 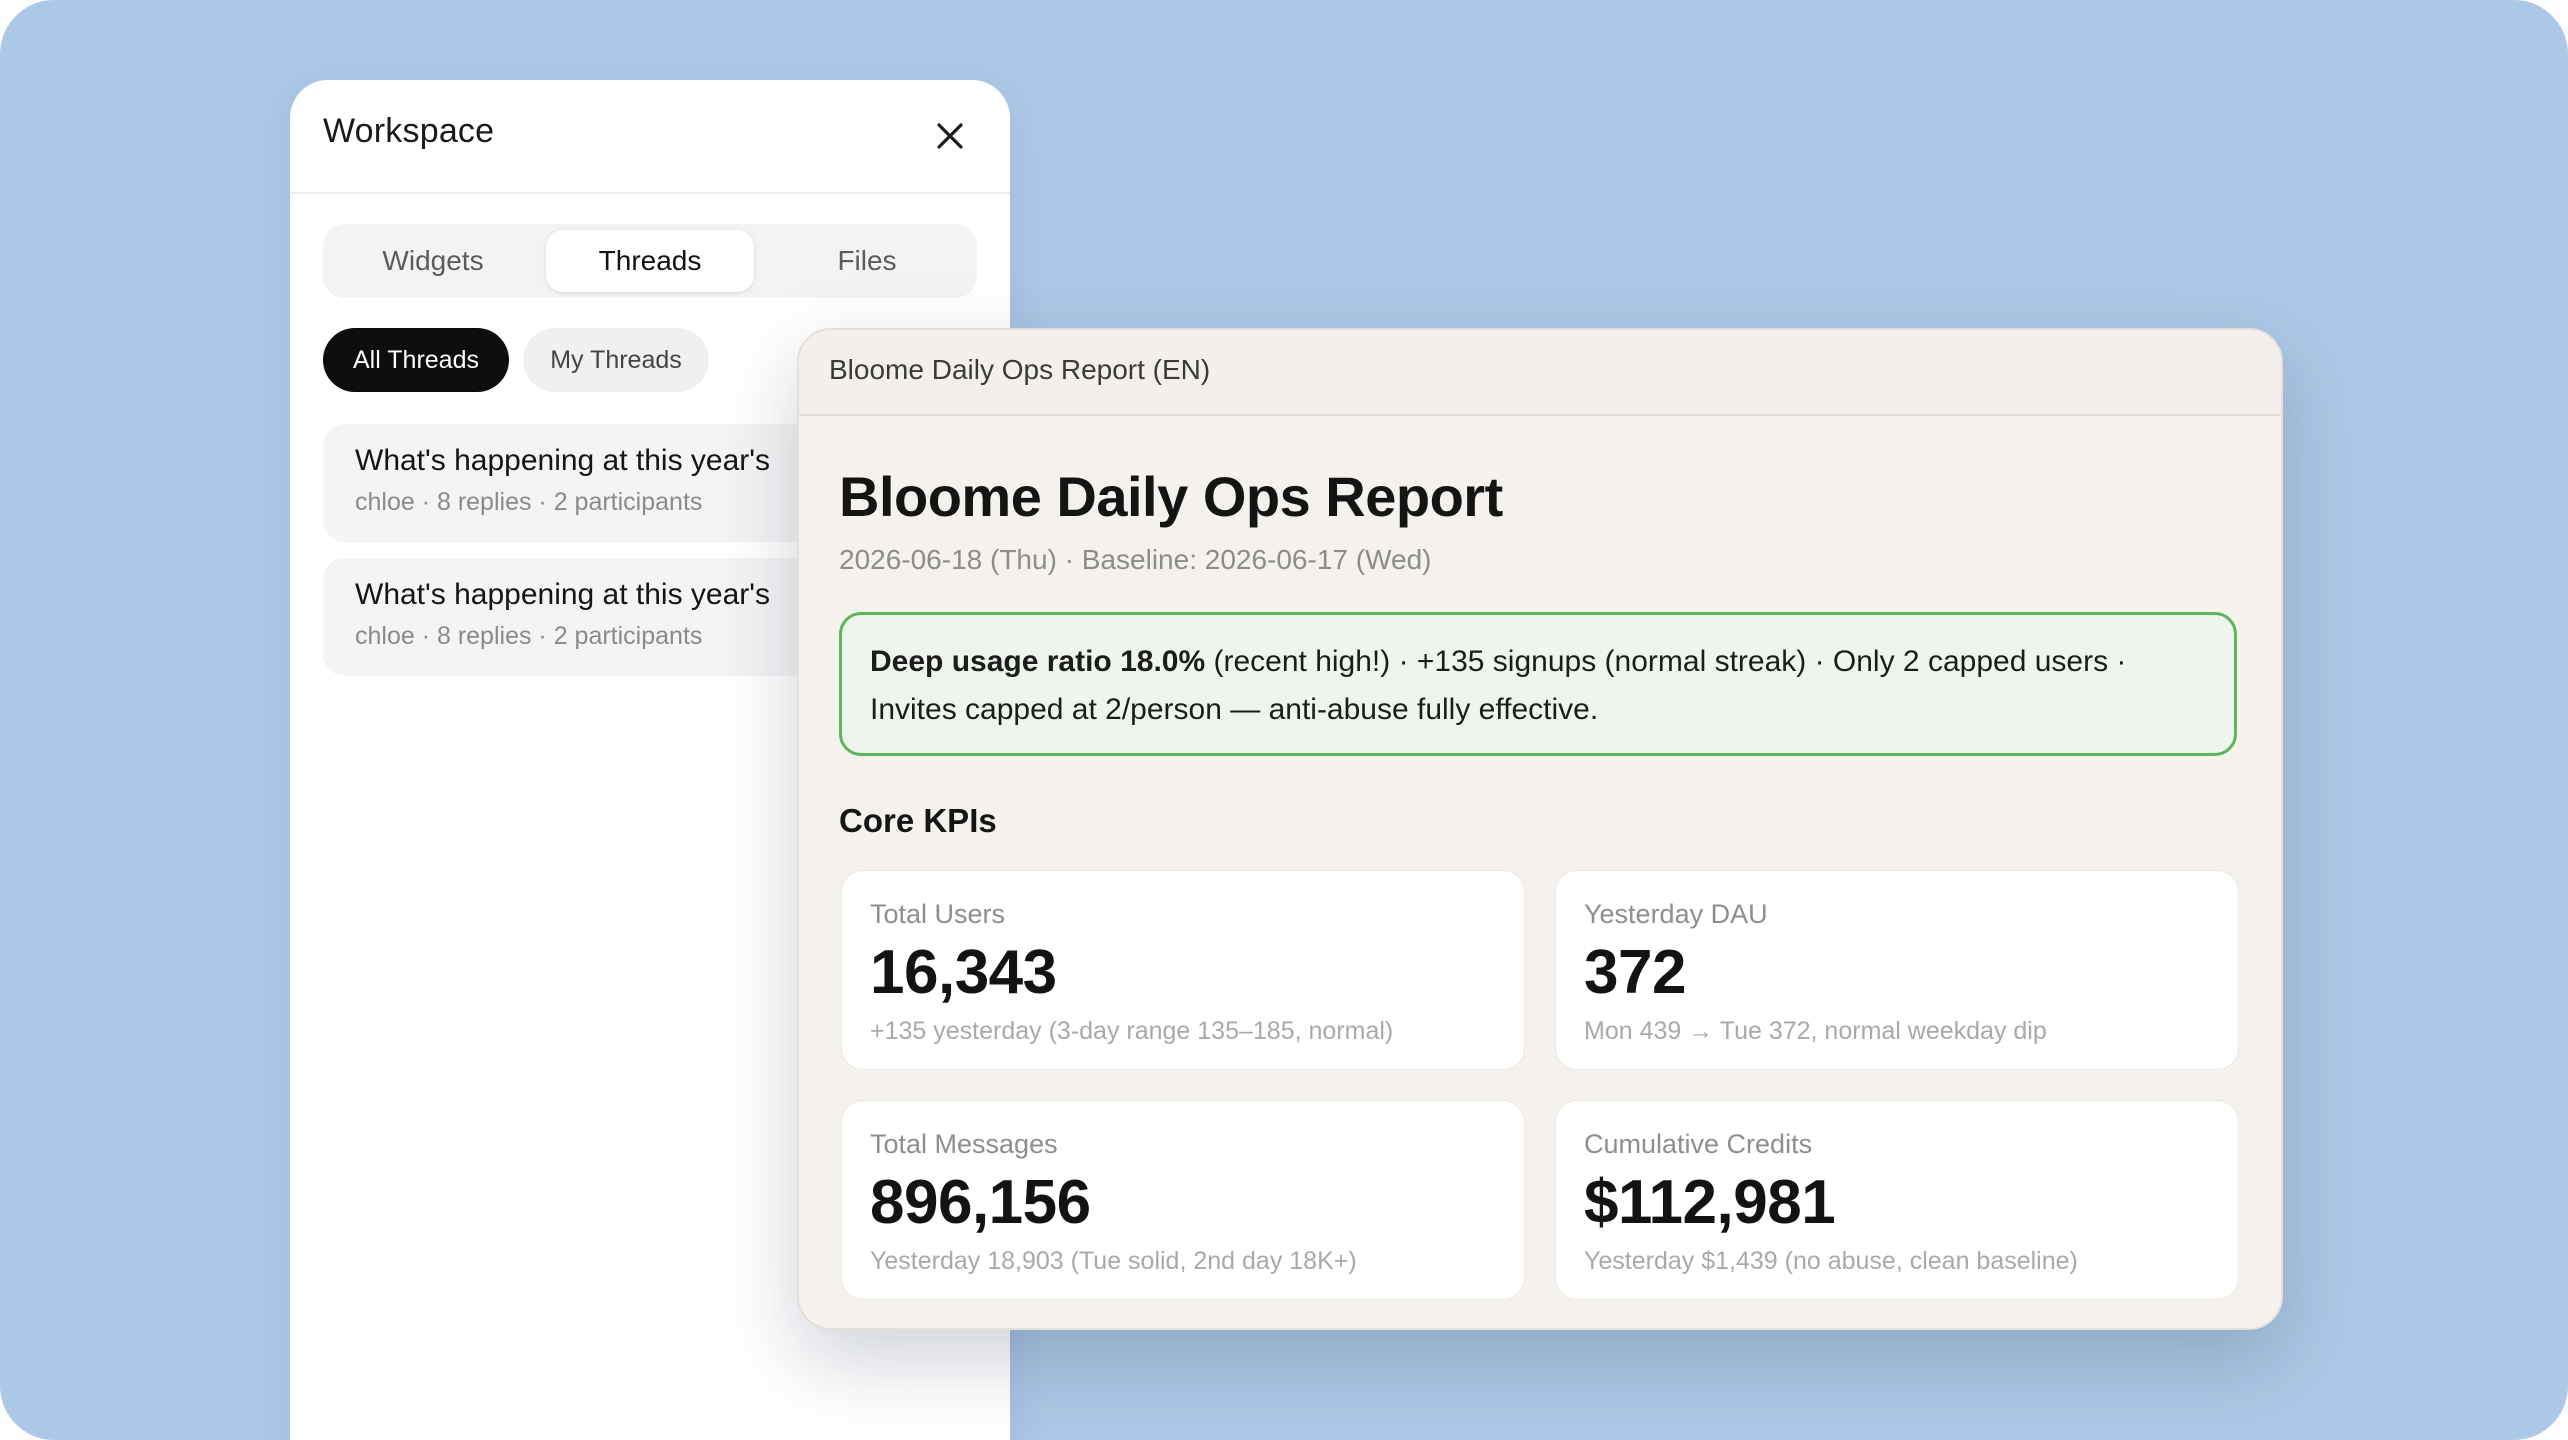 I want to click on kpi-label: Cumulative Credits, so click(x=1698, y=1144).